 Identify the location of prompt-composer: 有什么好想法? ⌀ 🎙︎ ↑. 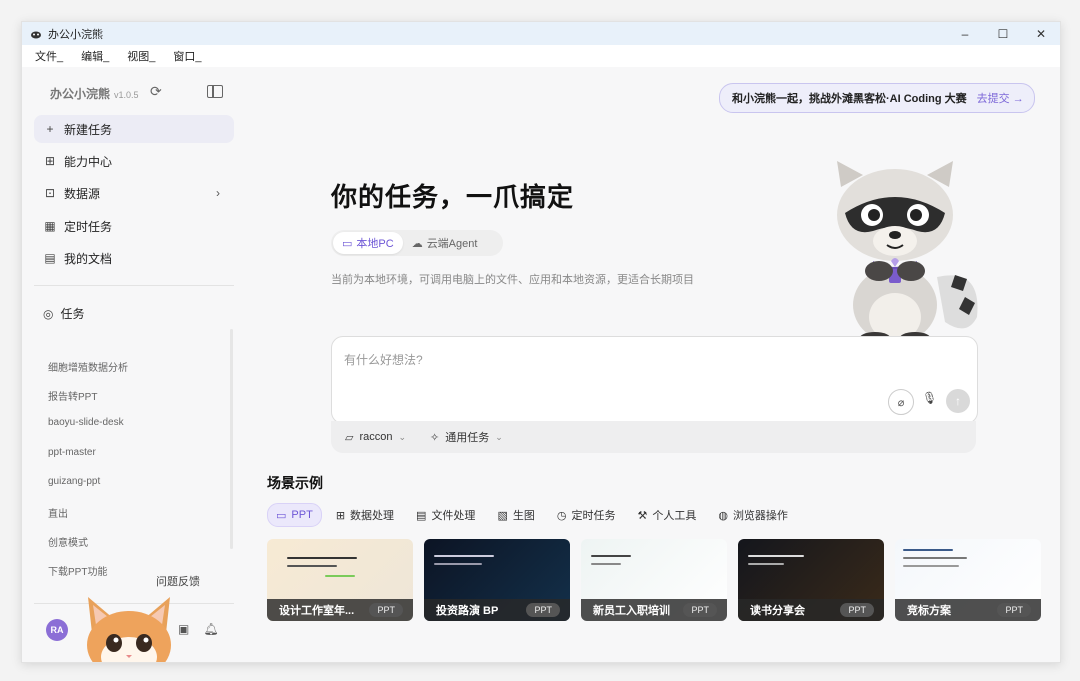
(654, 380).